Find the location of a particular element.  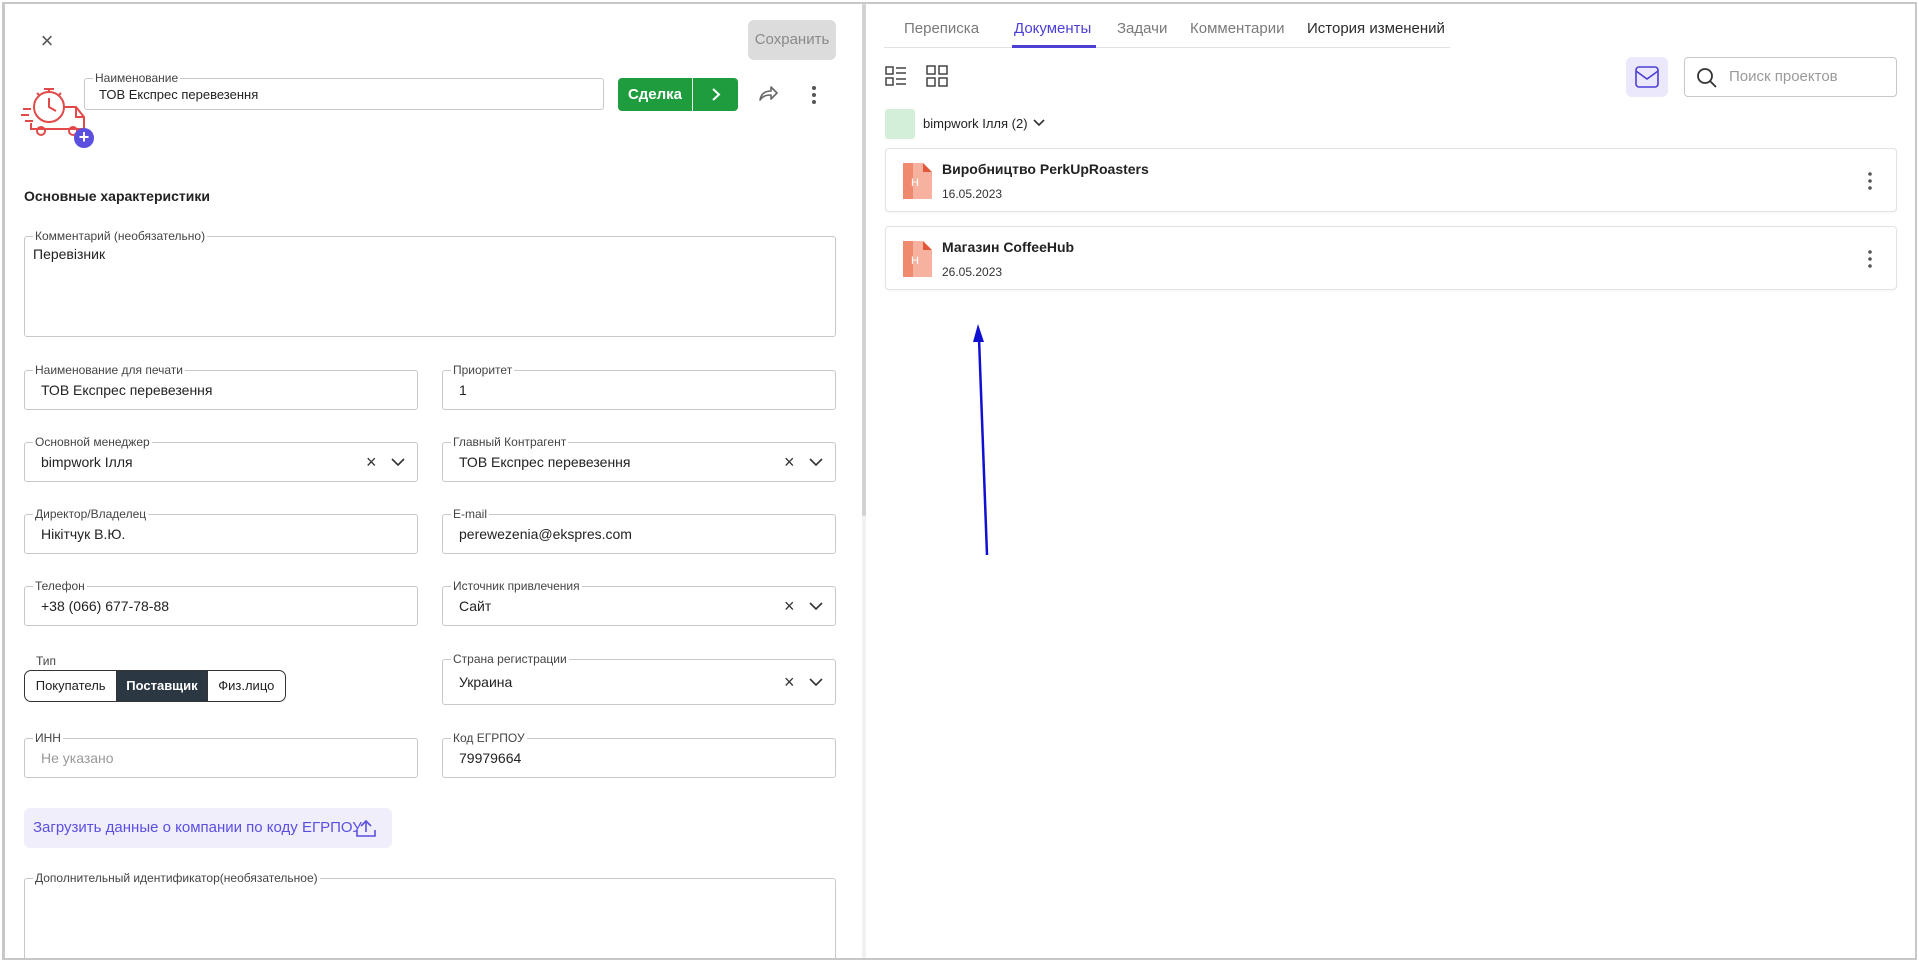

comment-value: Перевізник is located at coordinates (69, 254).